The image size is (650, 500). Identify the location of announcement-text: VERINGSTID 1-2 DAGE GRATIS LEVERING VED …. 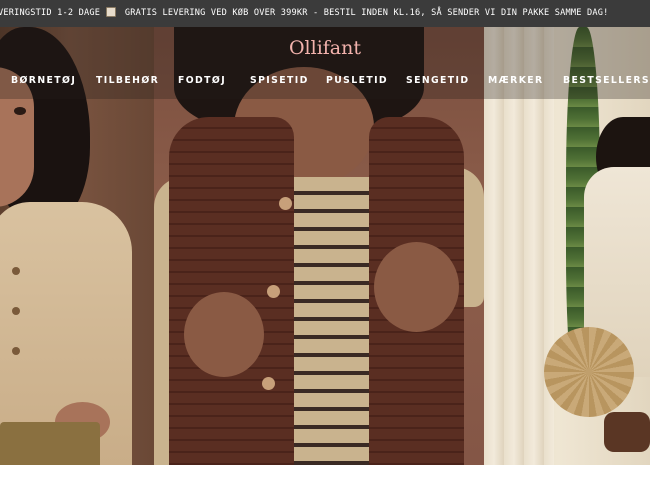
(304, 13).